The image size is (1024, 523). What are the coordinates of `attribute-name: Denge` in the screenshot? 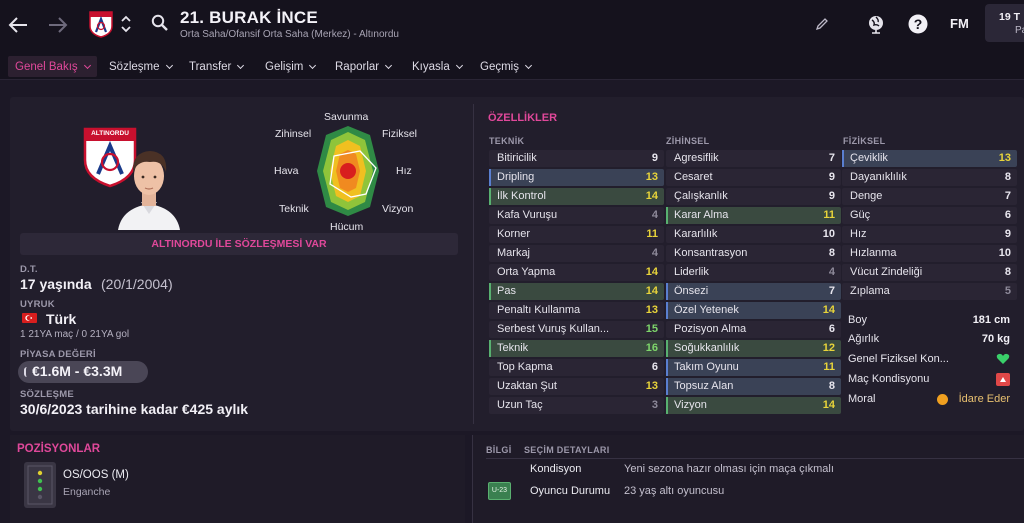 It's located at (866, 196).